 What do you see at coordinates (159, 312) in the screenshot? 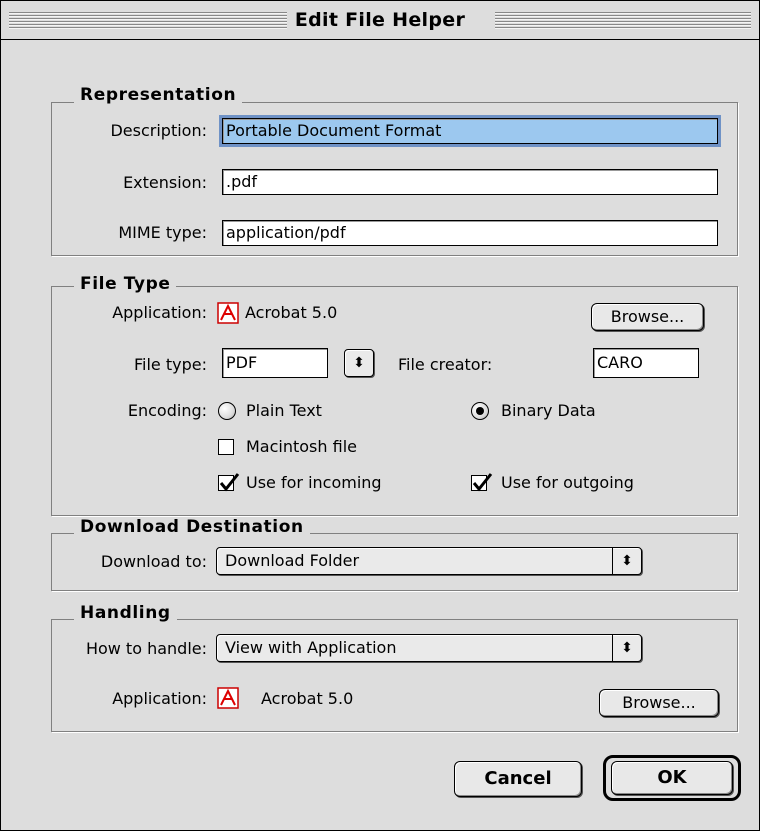
I see `application-label: Application:` at bounding box center [159, 312].